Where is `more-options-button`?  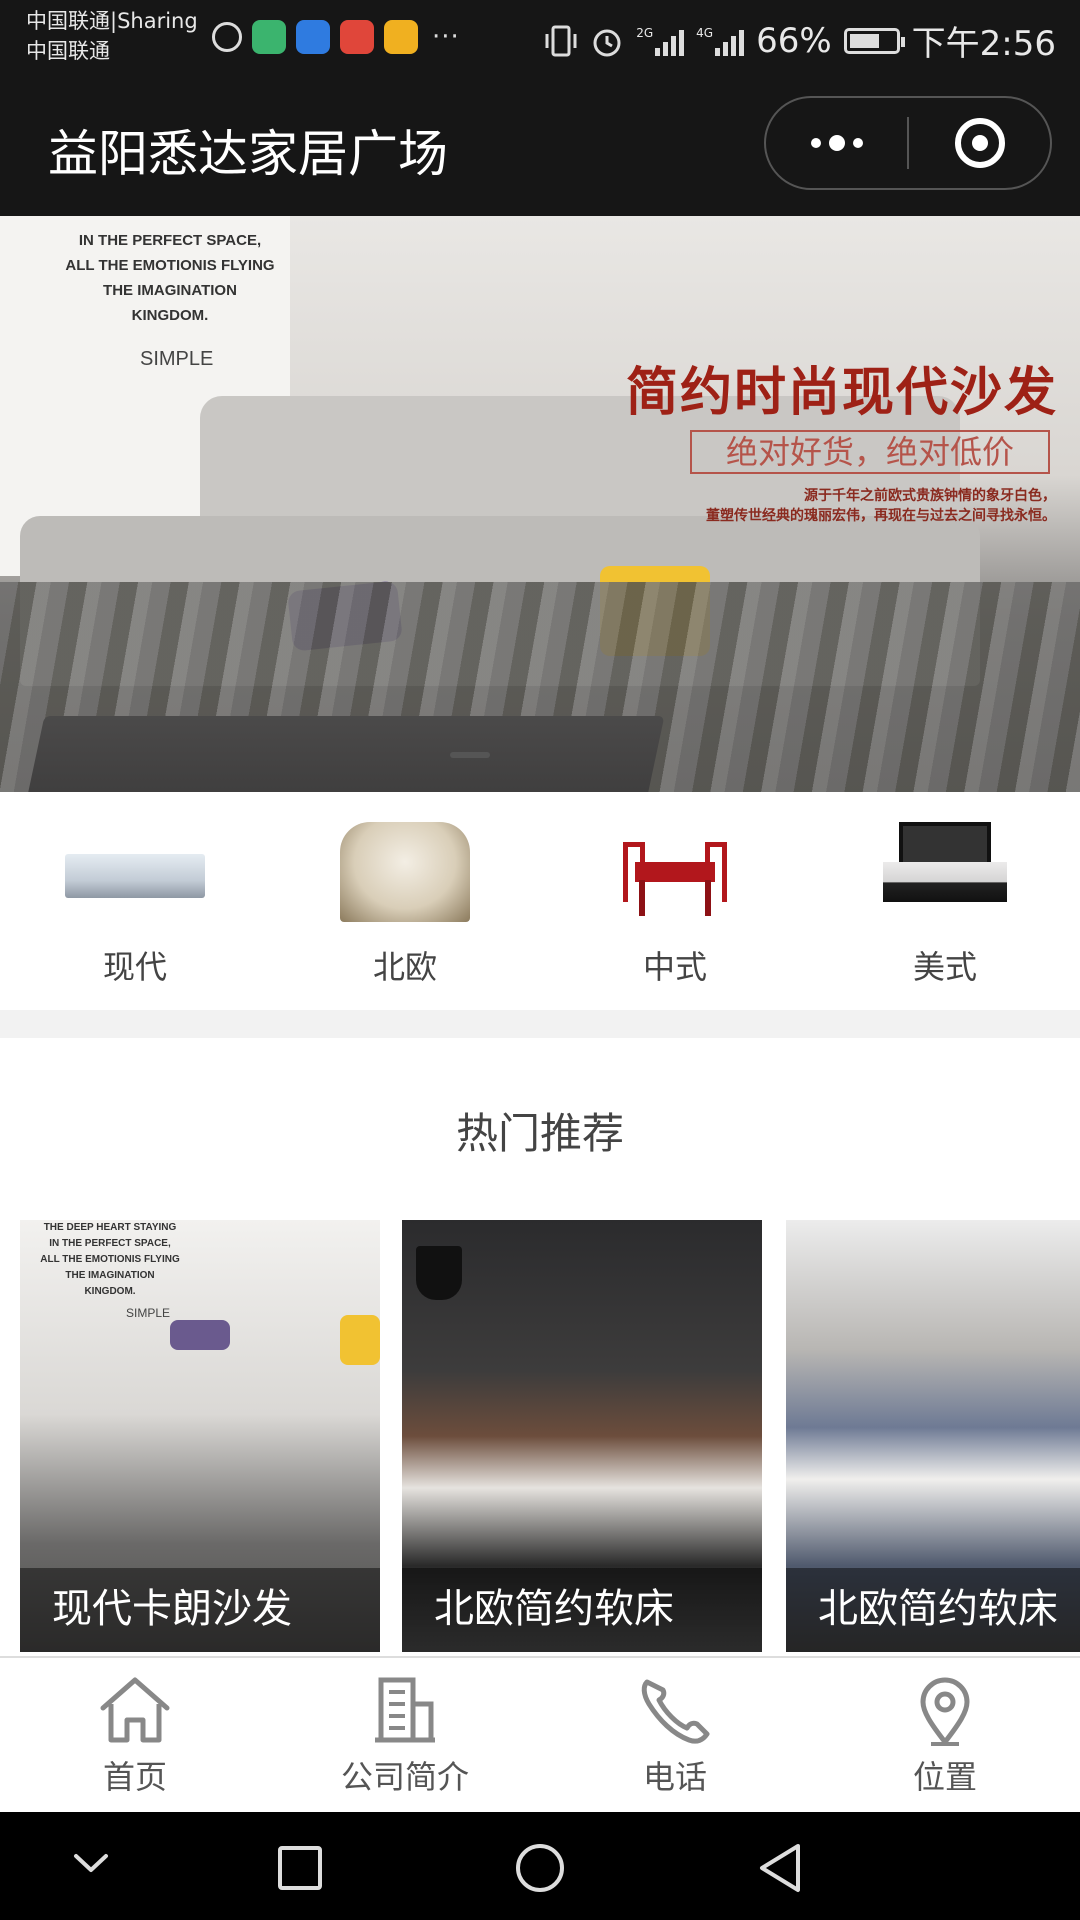
more-options-button is located at coordinates (836, 143).